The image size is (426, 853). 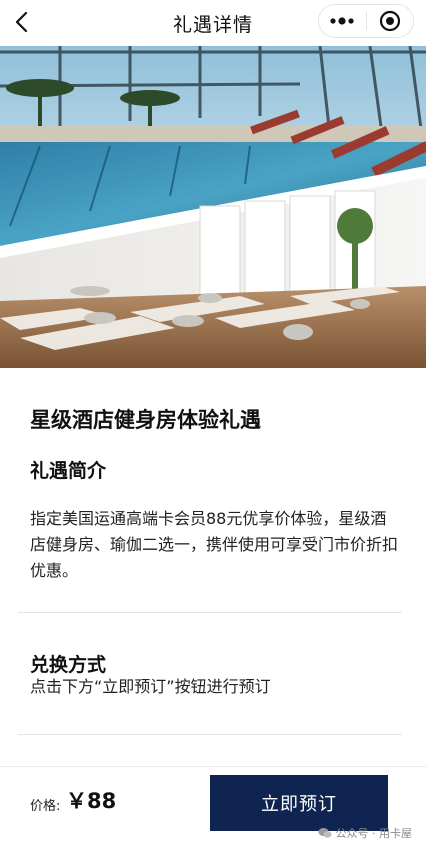 I want to click on nav-bar: 礼遇详情, so click(x=213, y=23).